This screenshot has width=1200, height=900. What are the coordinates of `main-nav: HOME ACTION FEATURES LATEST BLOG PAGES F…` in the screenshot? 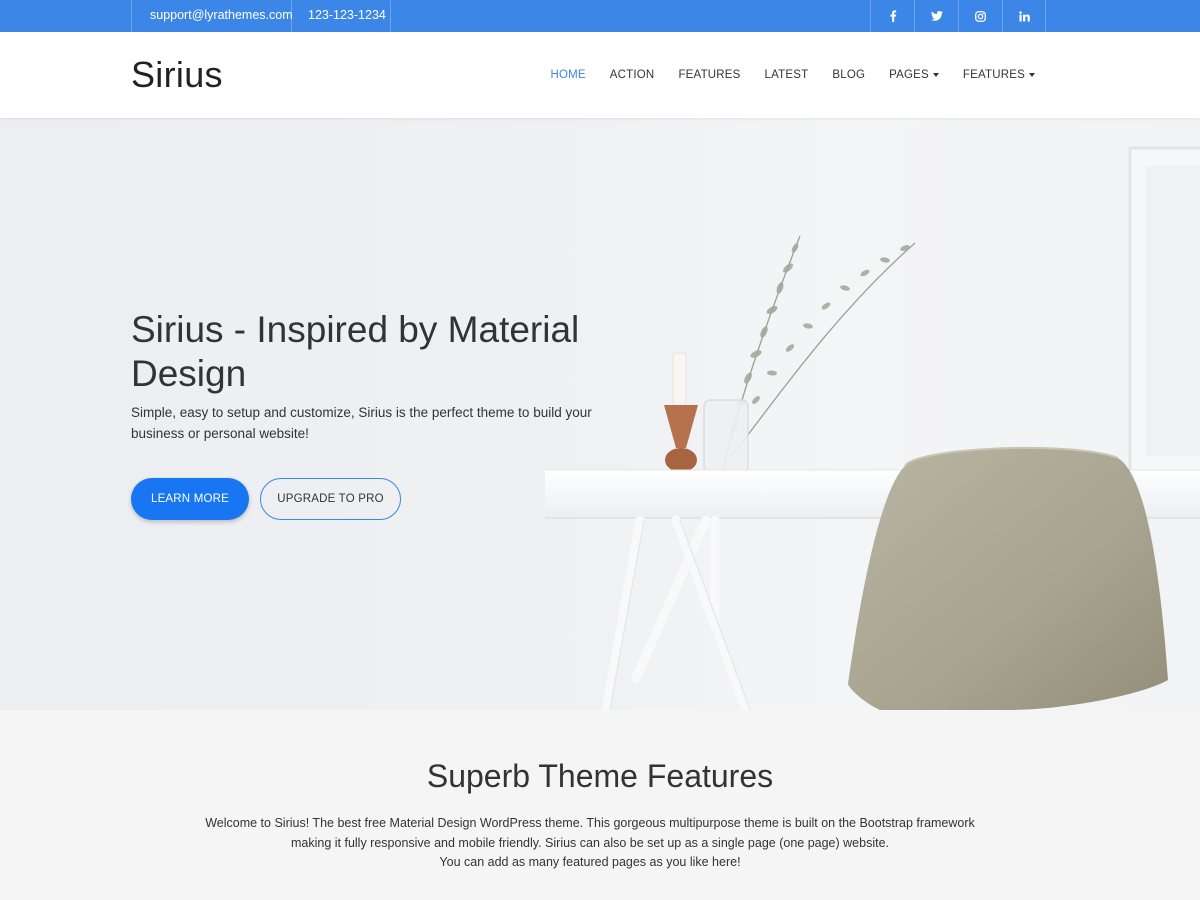 It's located at (780, 75).